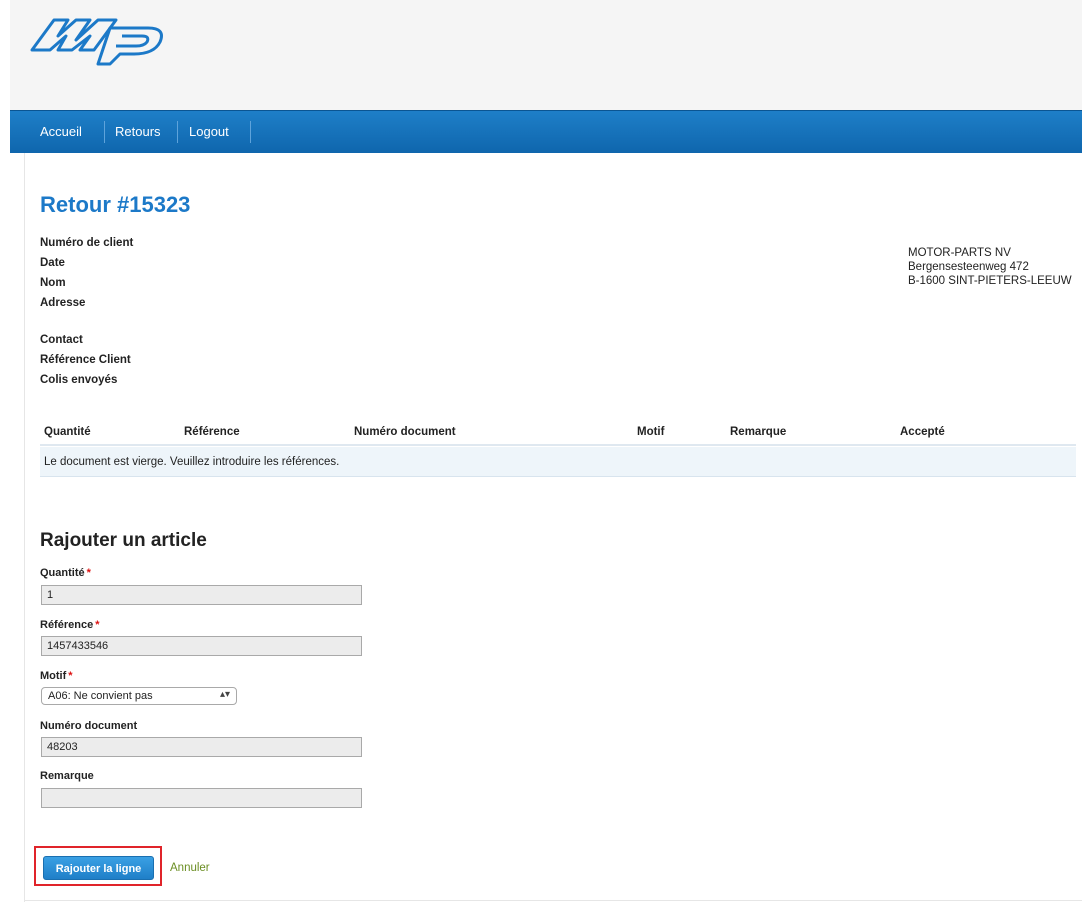 This screenshot has height=902, width=1082. I want to click on reference-input, so click(201, 646).